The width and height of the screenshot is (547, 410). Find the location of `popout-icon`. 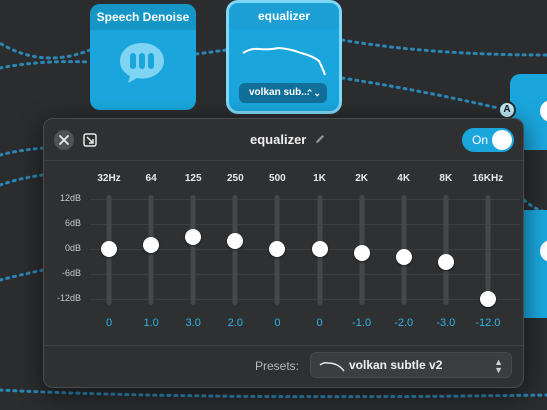

popout-icon is located at coordinates (90, 140).